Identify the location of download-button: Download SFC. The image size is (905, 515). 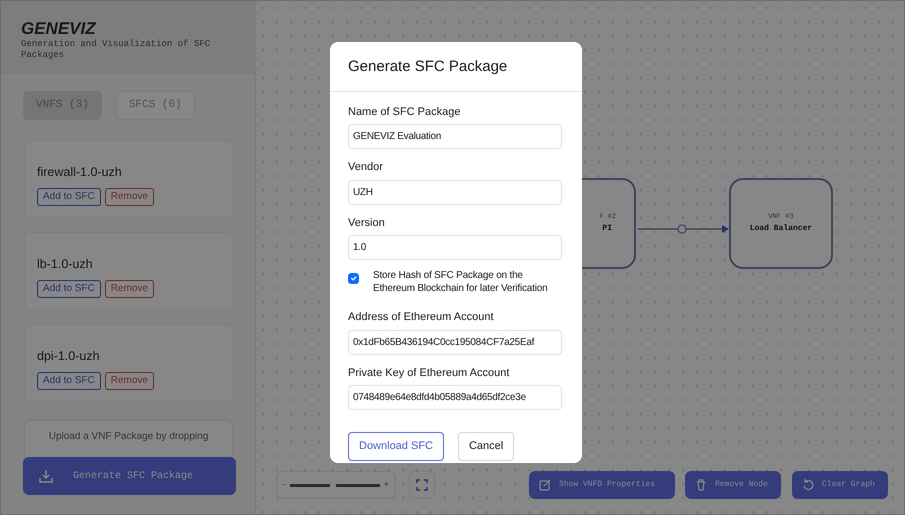
(396, 446).